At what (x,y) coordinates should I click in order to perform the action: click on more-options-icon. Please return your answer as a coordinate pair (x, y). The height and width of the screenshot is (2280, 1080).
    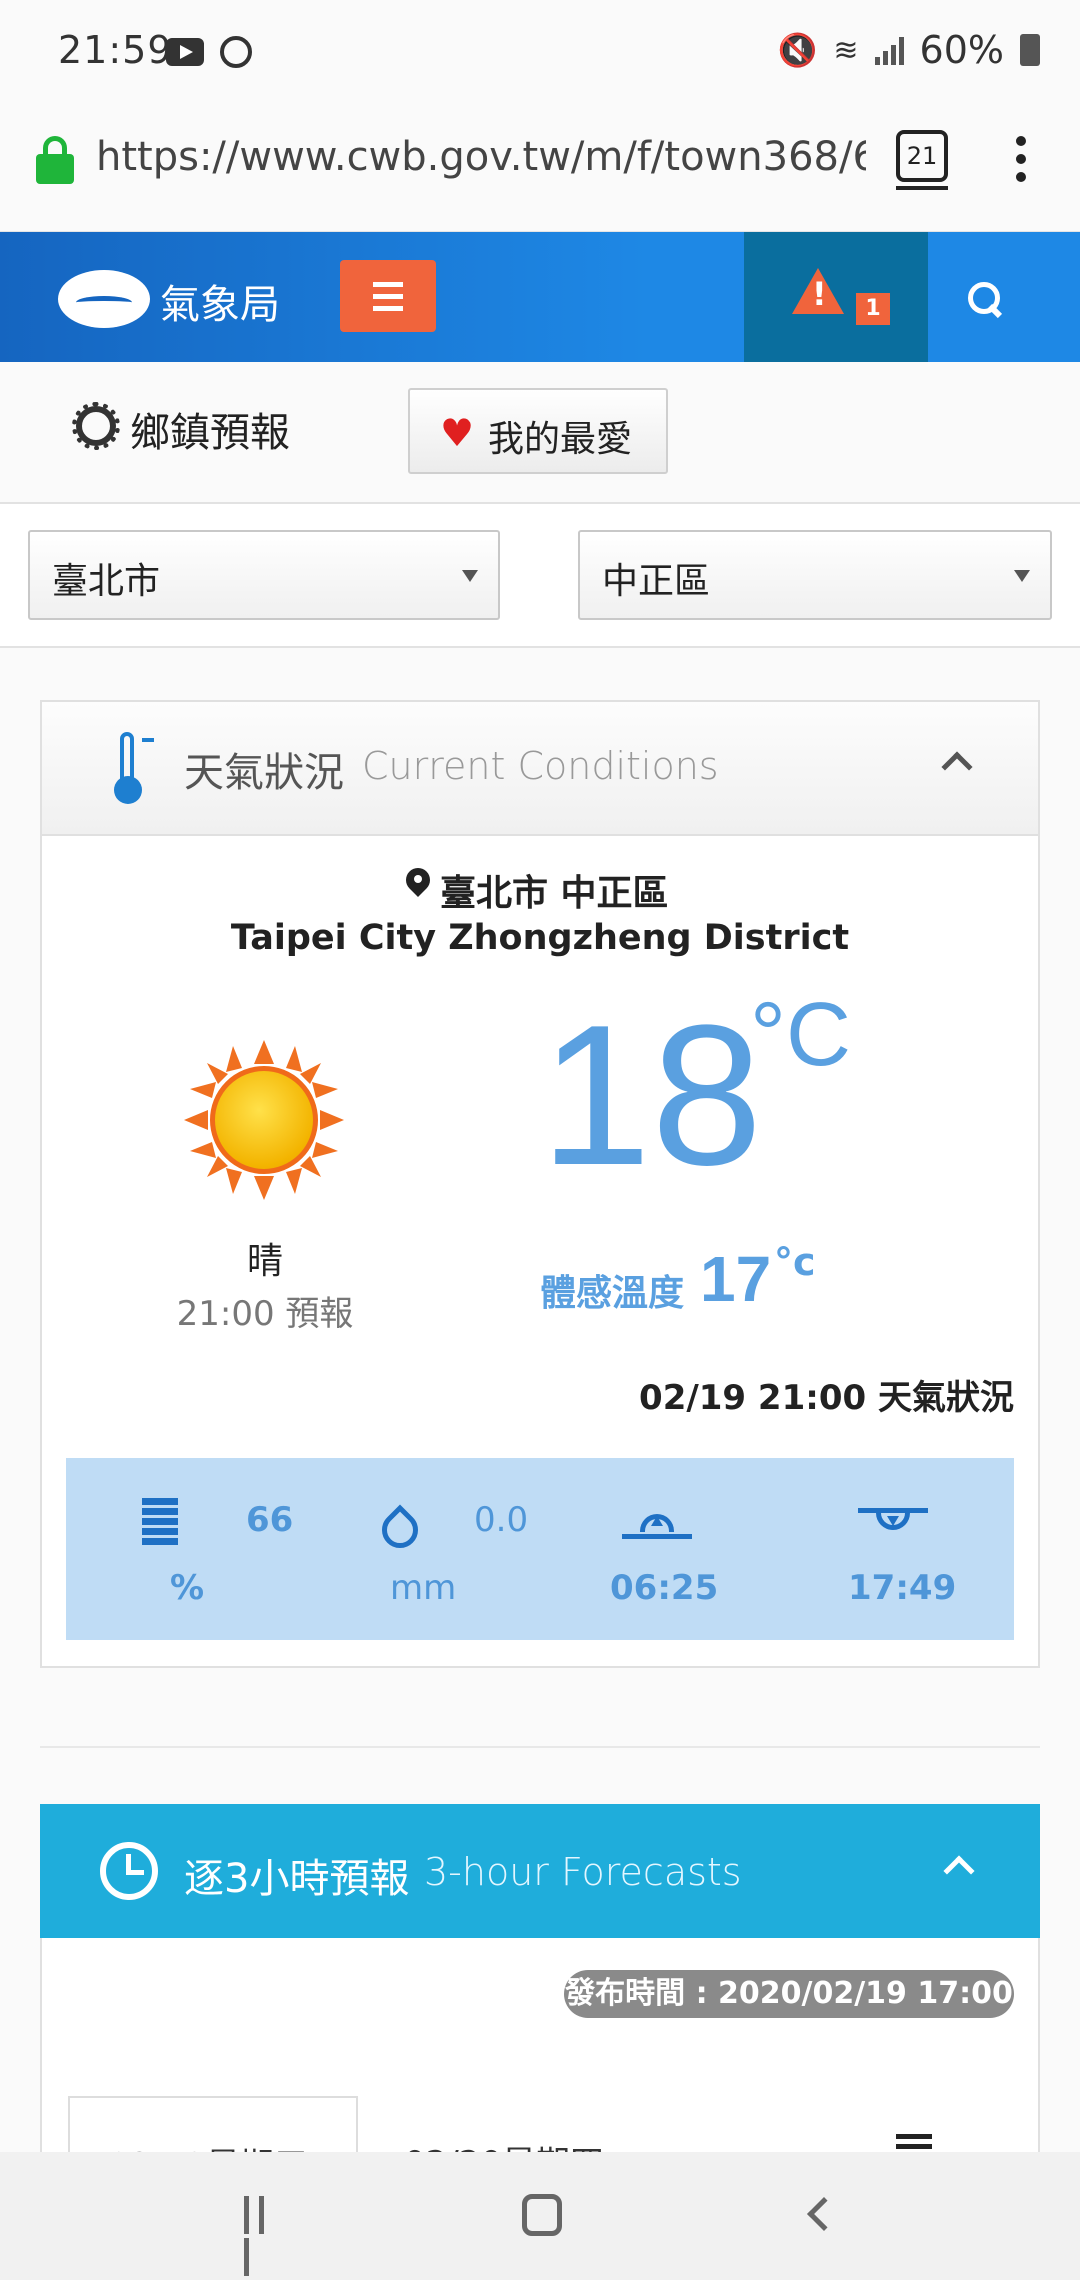
    Looking at the image, I should click on (1022, 160).